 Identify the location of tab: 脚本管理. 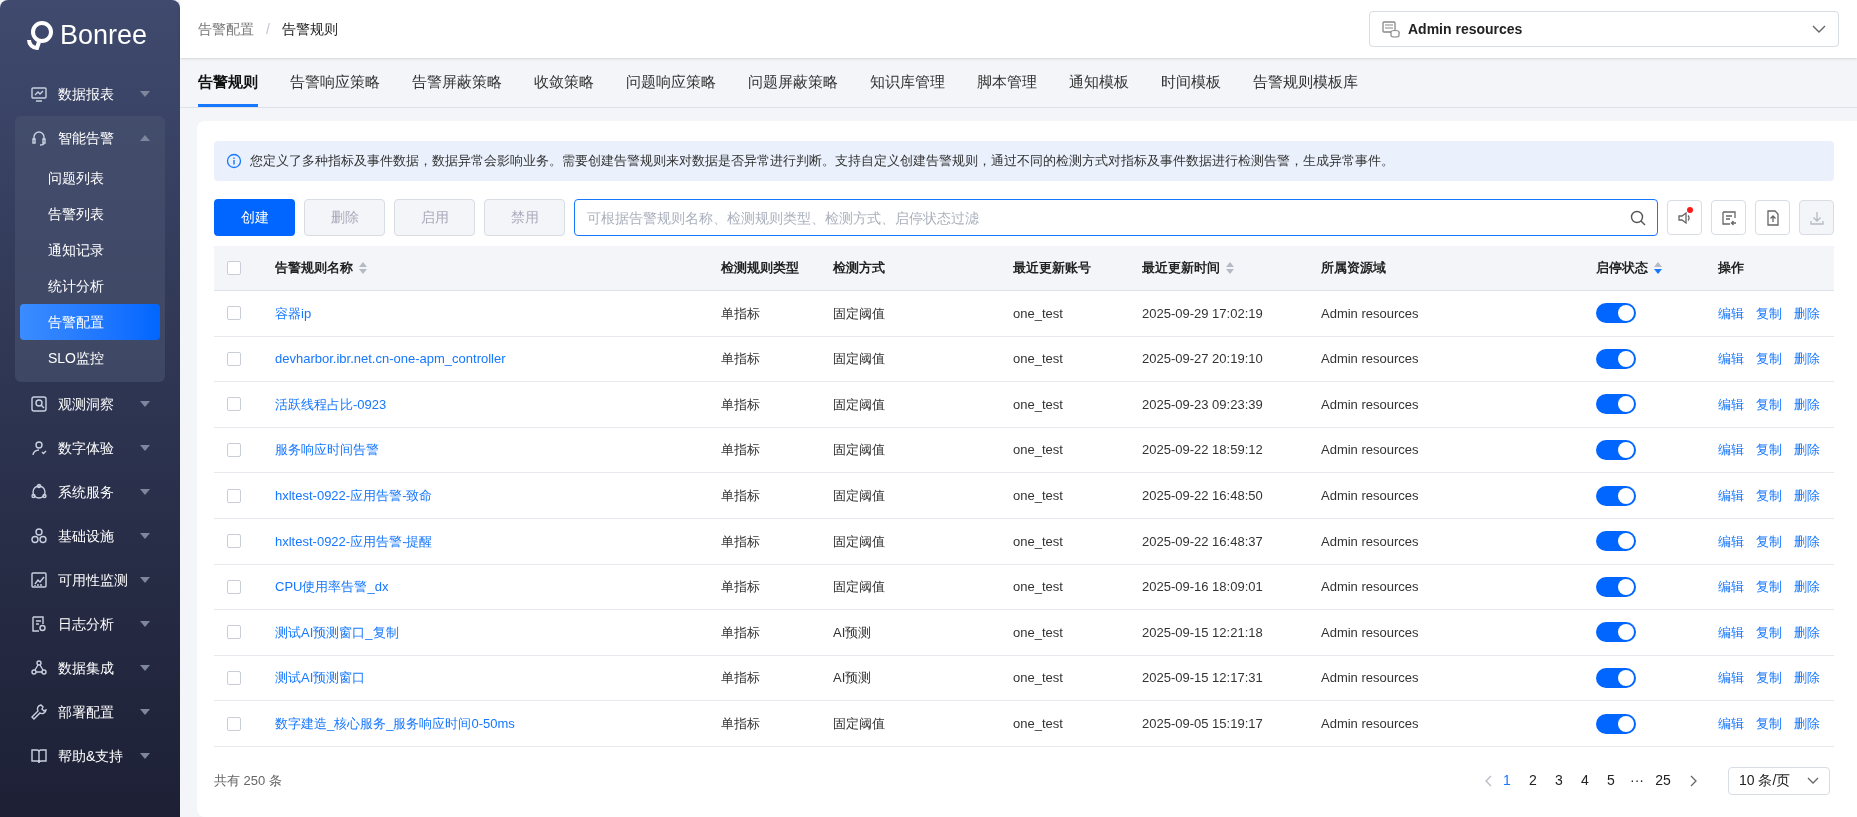
(1007, 83).